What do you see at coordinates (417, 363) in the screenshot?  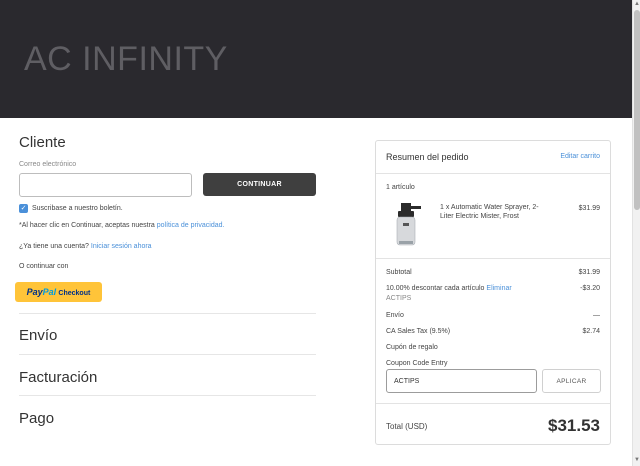 I see `coupon-label: Coupon Code Entry` at bounding box center [417, 363].